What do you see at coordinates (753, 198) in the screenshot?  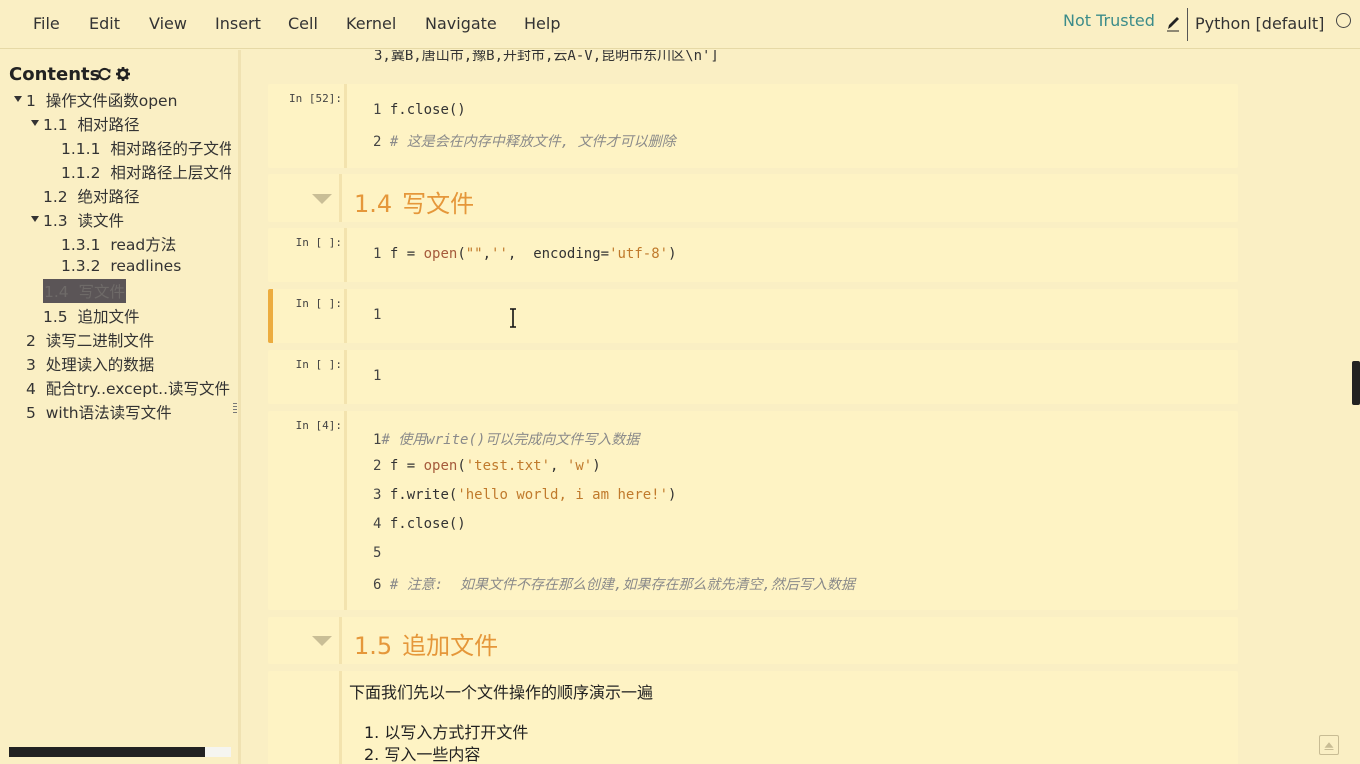 I see `markdown-heading-cell: 1.4 写文件` at bounding box center [753, 198].